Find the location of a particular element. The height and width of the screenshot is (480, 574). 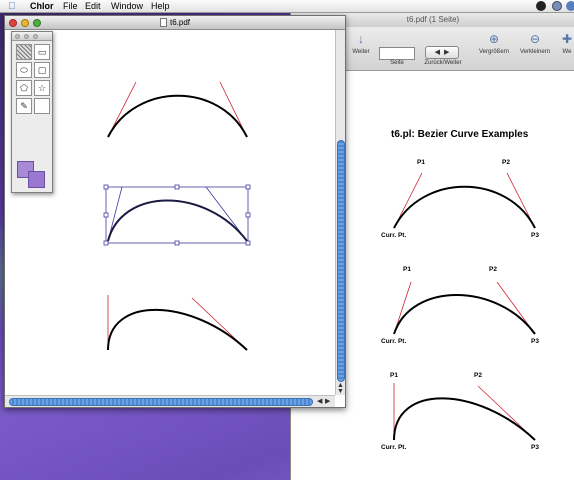

chlor-titlebar: t6.pdf is located at coordinates (175, 23).